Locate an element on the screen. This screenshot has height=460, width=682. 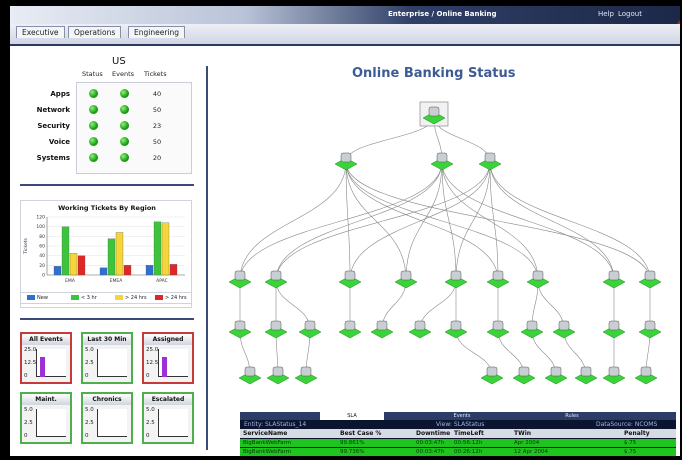
sla-datasource: DataSource: NCOMS is located at coordinates (627, 424).